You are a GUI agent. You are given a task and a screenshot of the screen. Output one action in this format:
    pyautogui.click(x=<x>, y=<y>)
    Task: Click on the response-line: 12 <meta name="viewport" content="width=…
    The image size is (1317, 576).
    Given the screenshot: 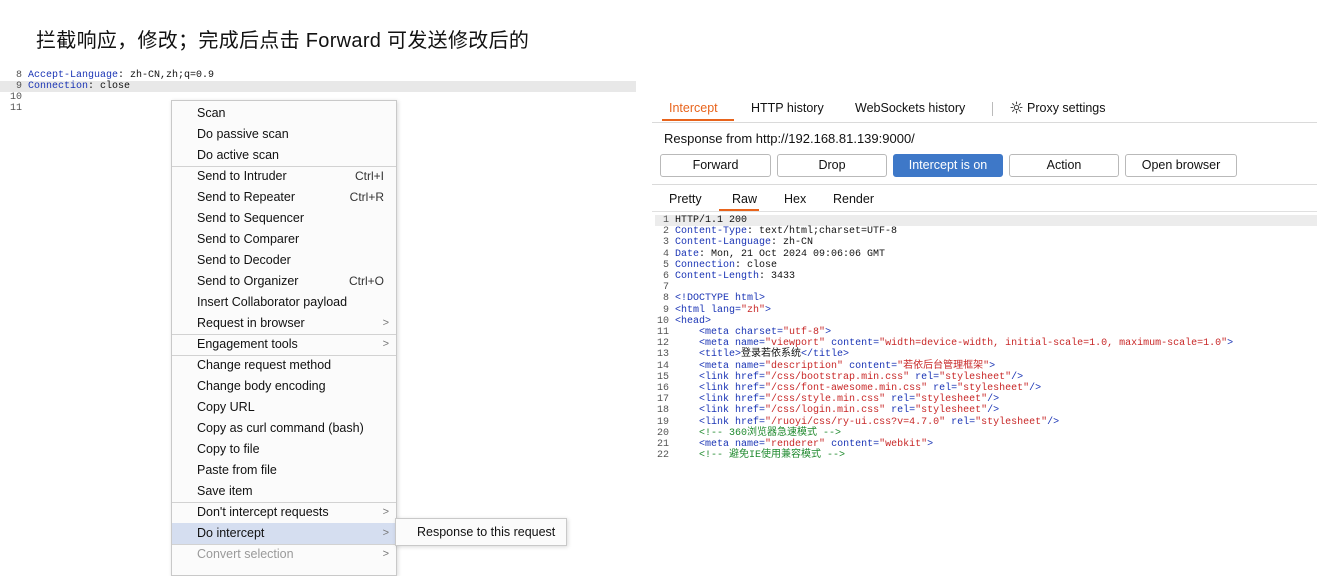 What is the action you would take?
    pyautogui.click(x=944, y=343)
    